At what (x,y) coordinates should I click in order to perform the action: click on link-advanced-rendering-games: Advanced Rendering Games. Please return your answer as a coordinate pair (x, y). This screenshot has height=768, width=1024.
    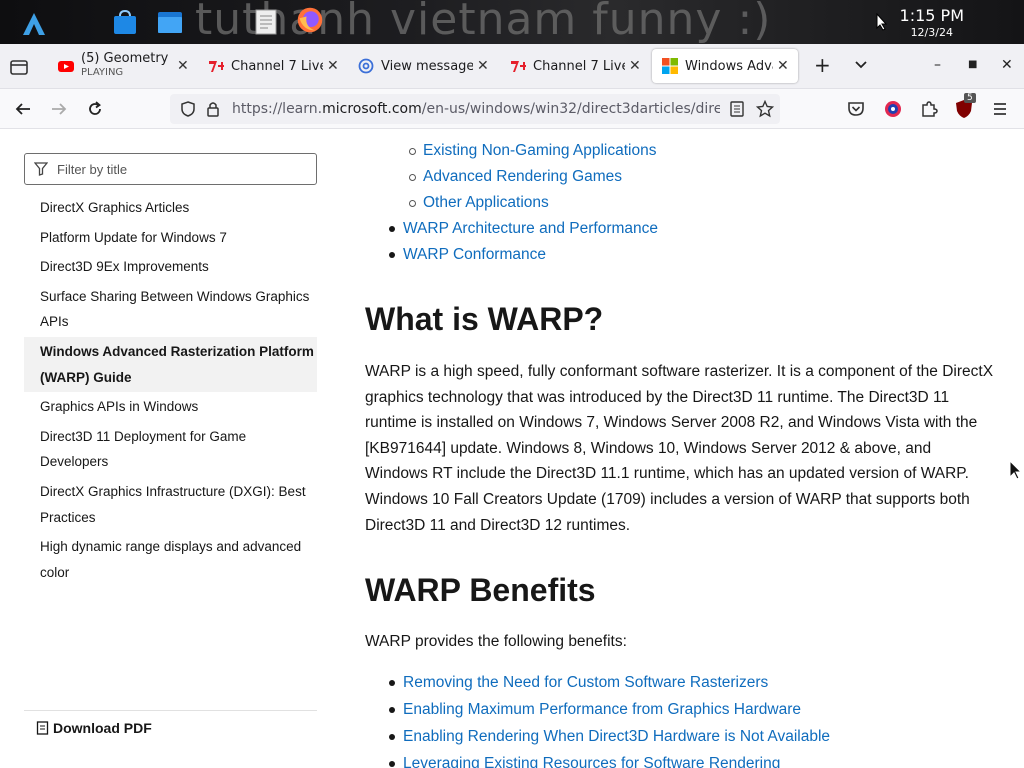
    Looking at the image, I should click on (532, 177).